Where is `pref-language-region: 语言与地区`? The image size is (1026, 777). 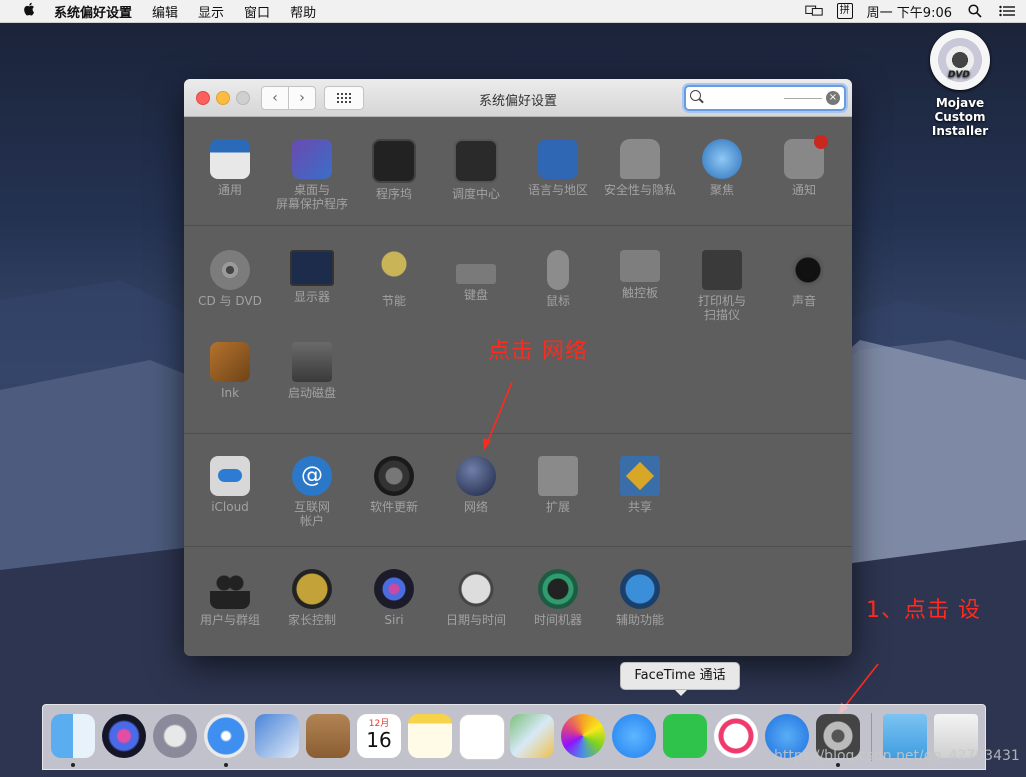
pref-language-region: 语言与地区 is located at coordinates (558, 168).